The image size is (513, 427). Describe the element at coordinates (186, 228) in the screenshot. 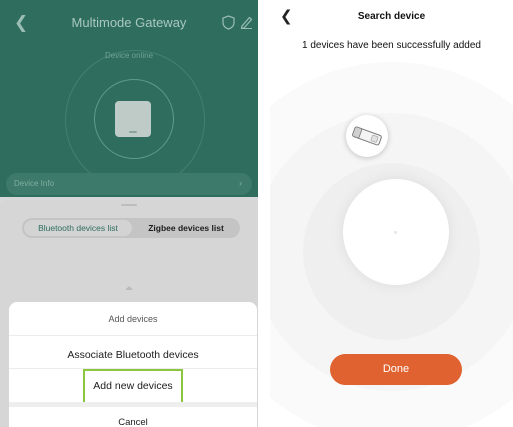

I see `tab-zigbee-devices: Zigbee devices list` at that location.